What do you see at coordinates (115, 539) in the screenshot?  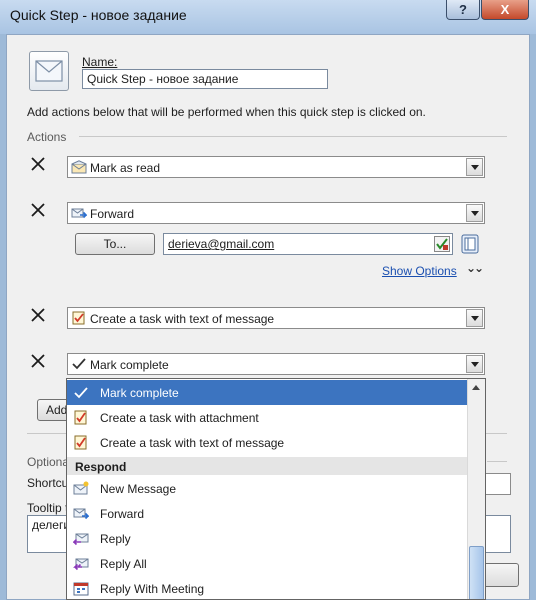 I see `dropdown-item-label: Reply` at bounding box center [115, 539].